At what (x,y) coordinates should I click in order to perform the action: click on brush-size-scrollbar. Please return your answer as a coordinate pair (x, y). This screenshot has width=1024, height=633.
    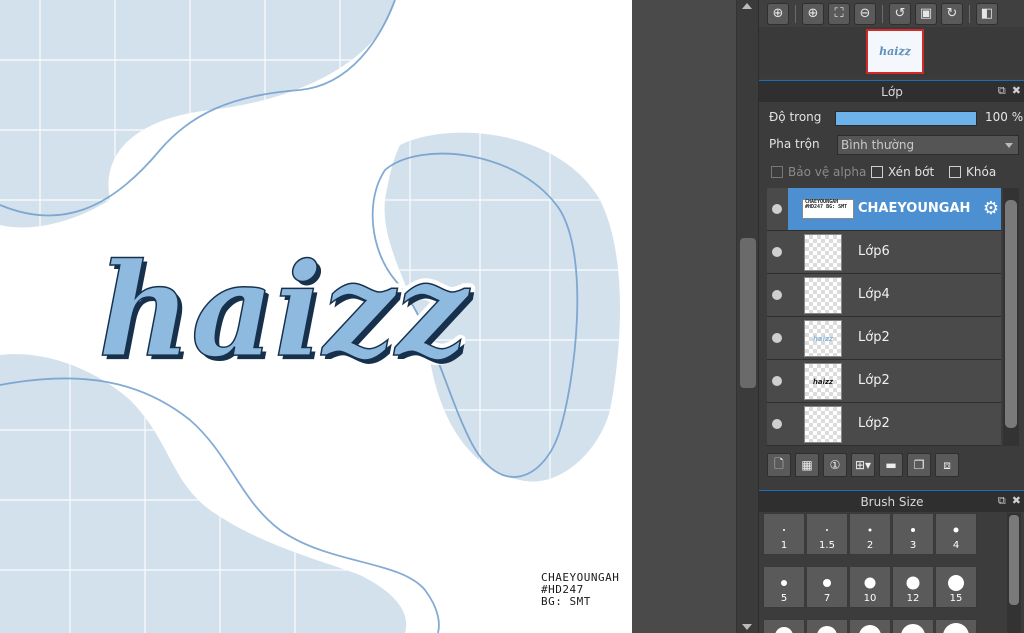
    Looking at the image, I should click on (1014, 573).